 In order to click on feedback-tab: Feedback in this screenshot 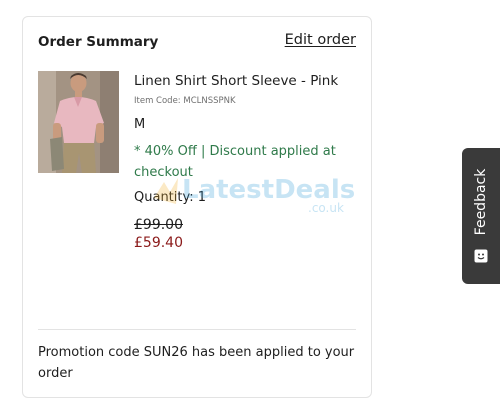, I will do `click(481, 216)`.